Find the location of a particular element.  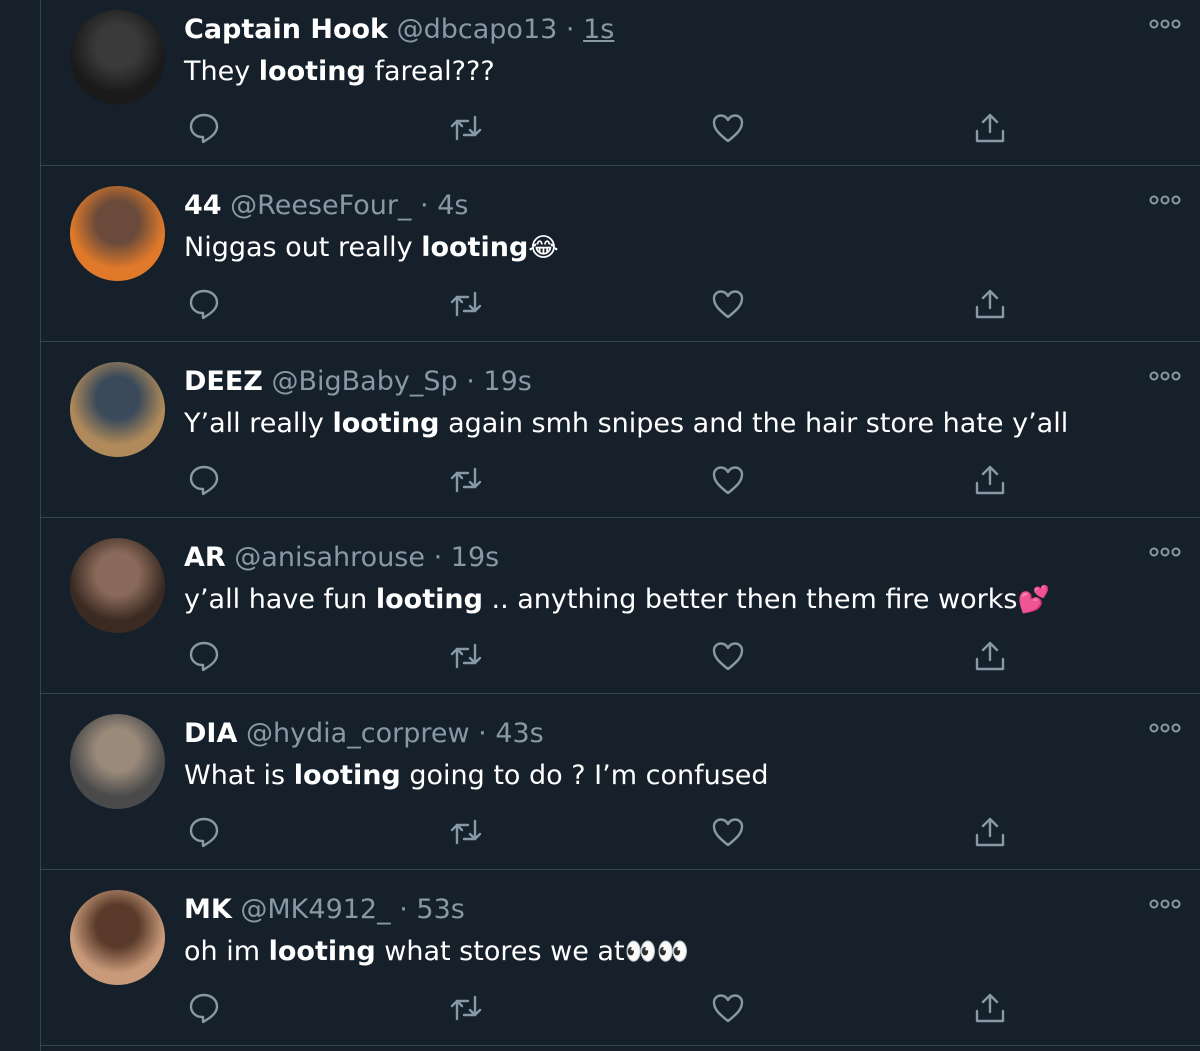

user-handle: @anisahrouse is located at coordinates (329, 557).